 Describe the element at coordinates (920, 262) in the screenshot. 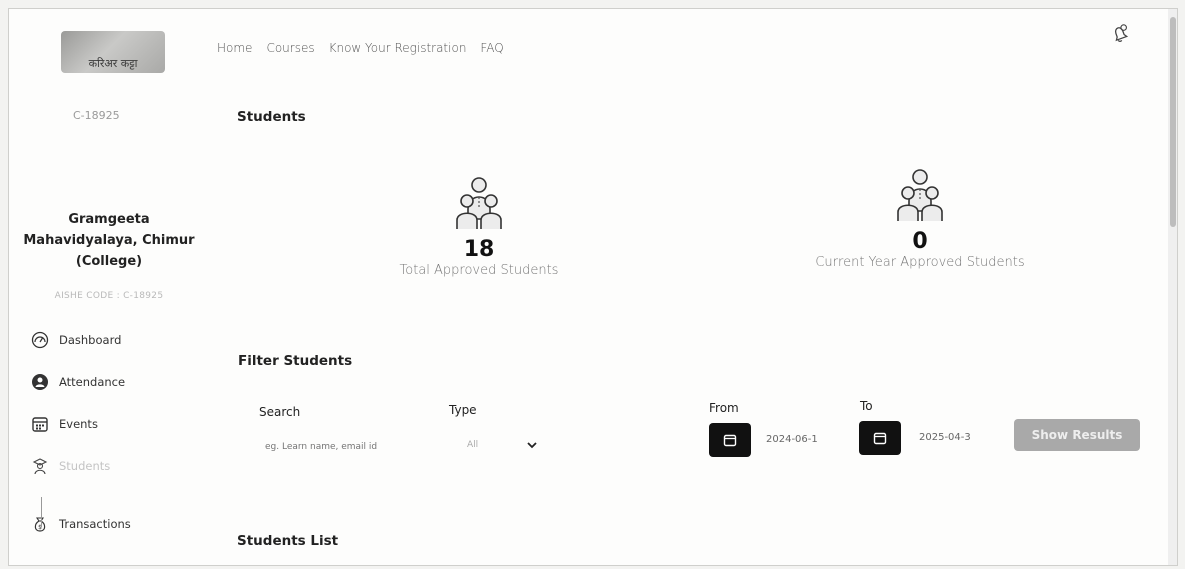

I see `stat-label: Current Year Approved Students` at that location.